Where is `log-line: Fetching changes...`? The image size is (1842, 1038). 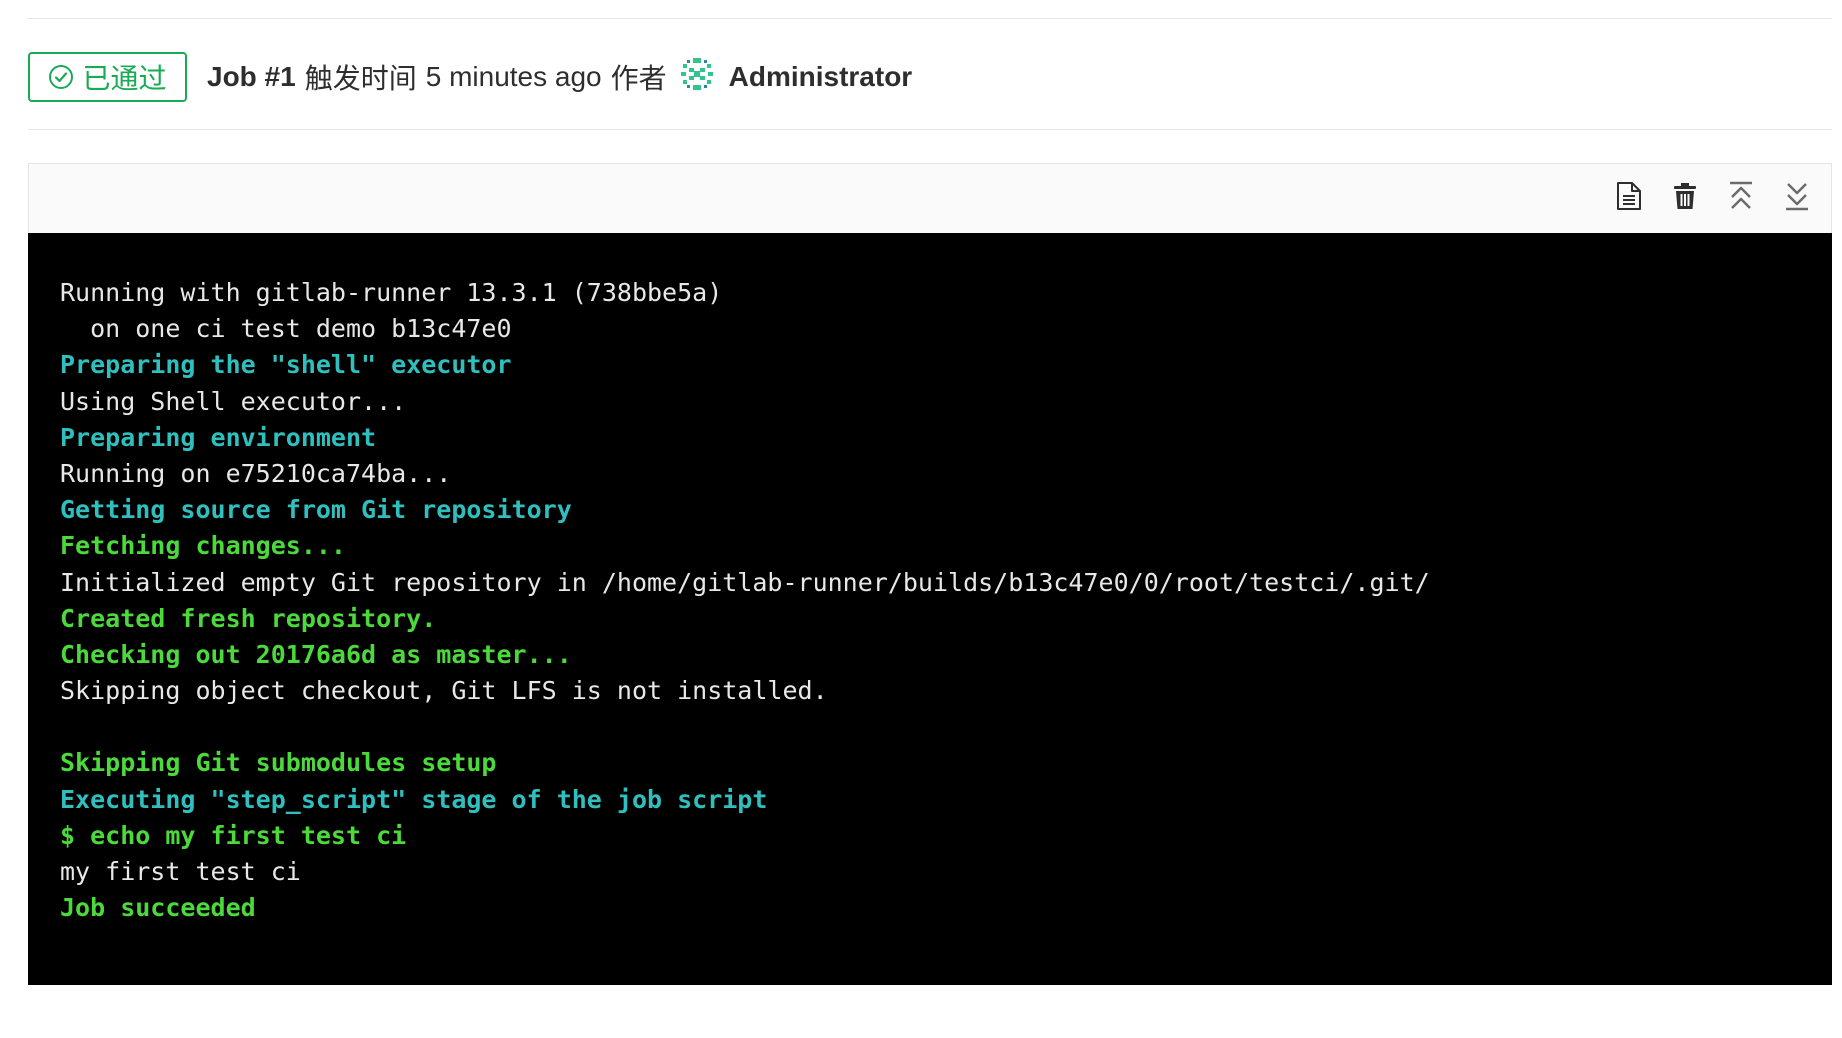 log-line: Fetching changes... is located at coordinates (203, 546).